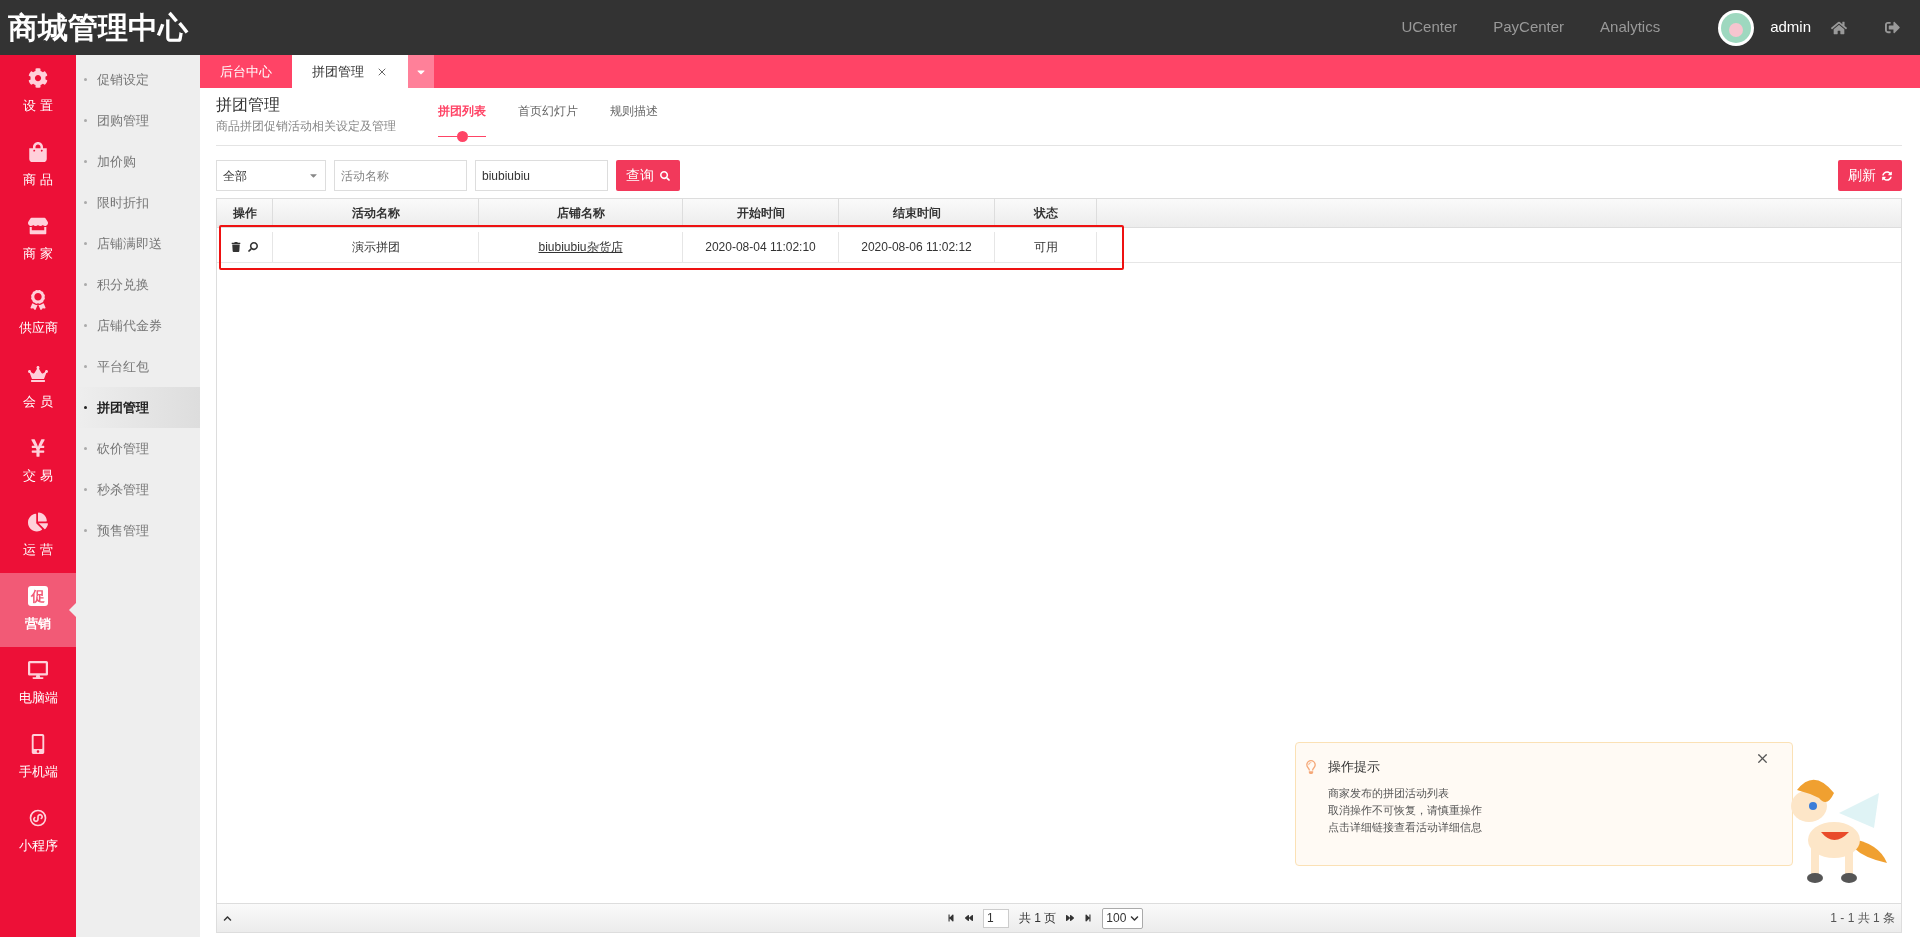 This screenshot has height=937, width=1920. What do you see at coordinates (1870, 175) in the screenshot?
I see `refresh-button: 刷新` at bounding box center [1870, 175].